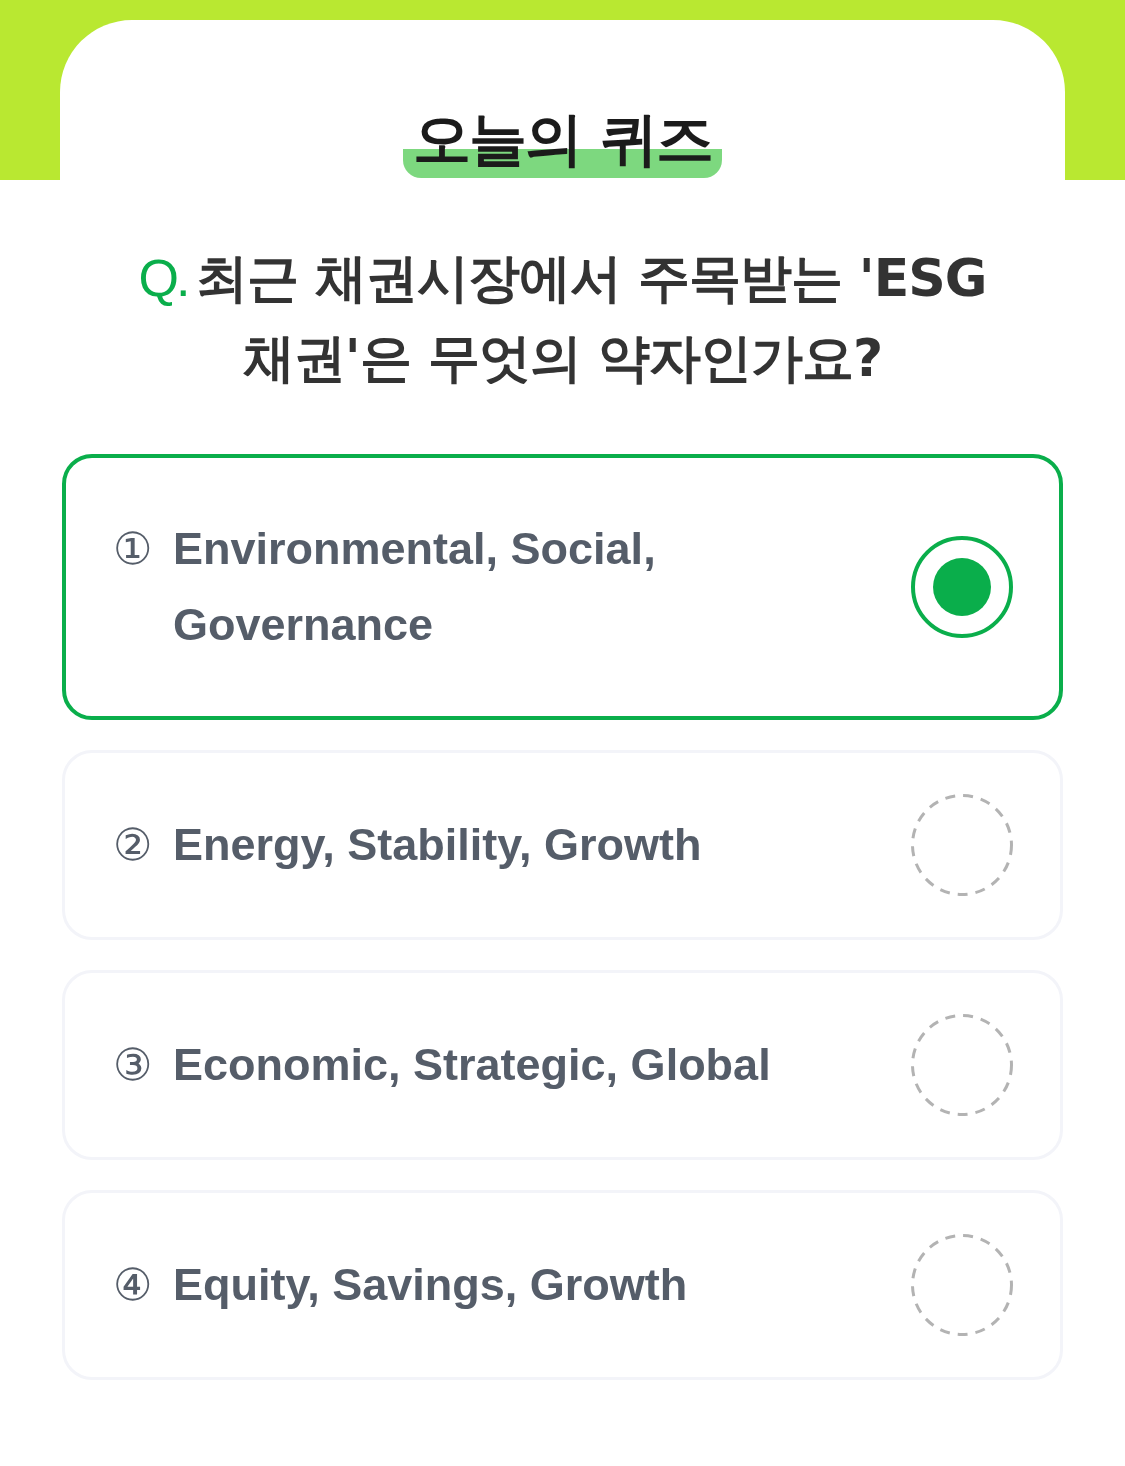  What do you see at coordinates (562, 1065) in the screenshot?
I see `answer-option: ③ Economic, Strategic, Global` at bounding box center [562, 1065].